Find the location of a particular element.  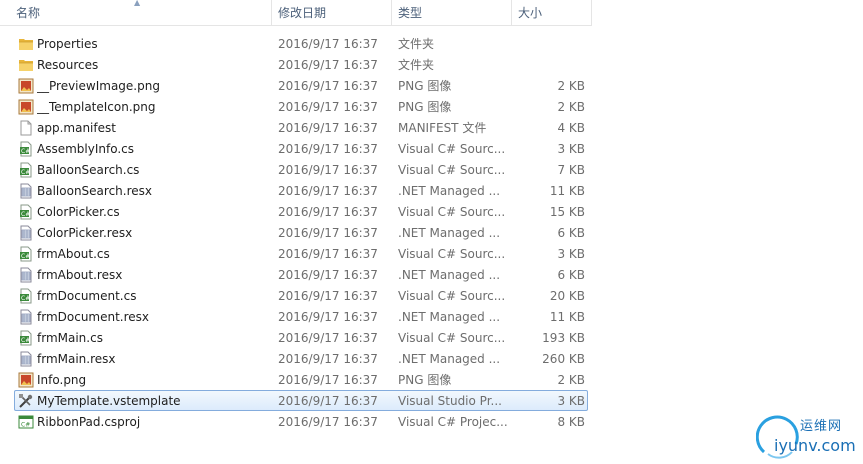

file-name: Resources is located at coordinates (68, 65).